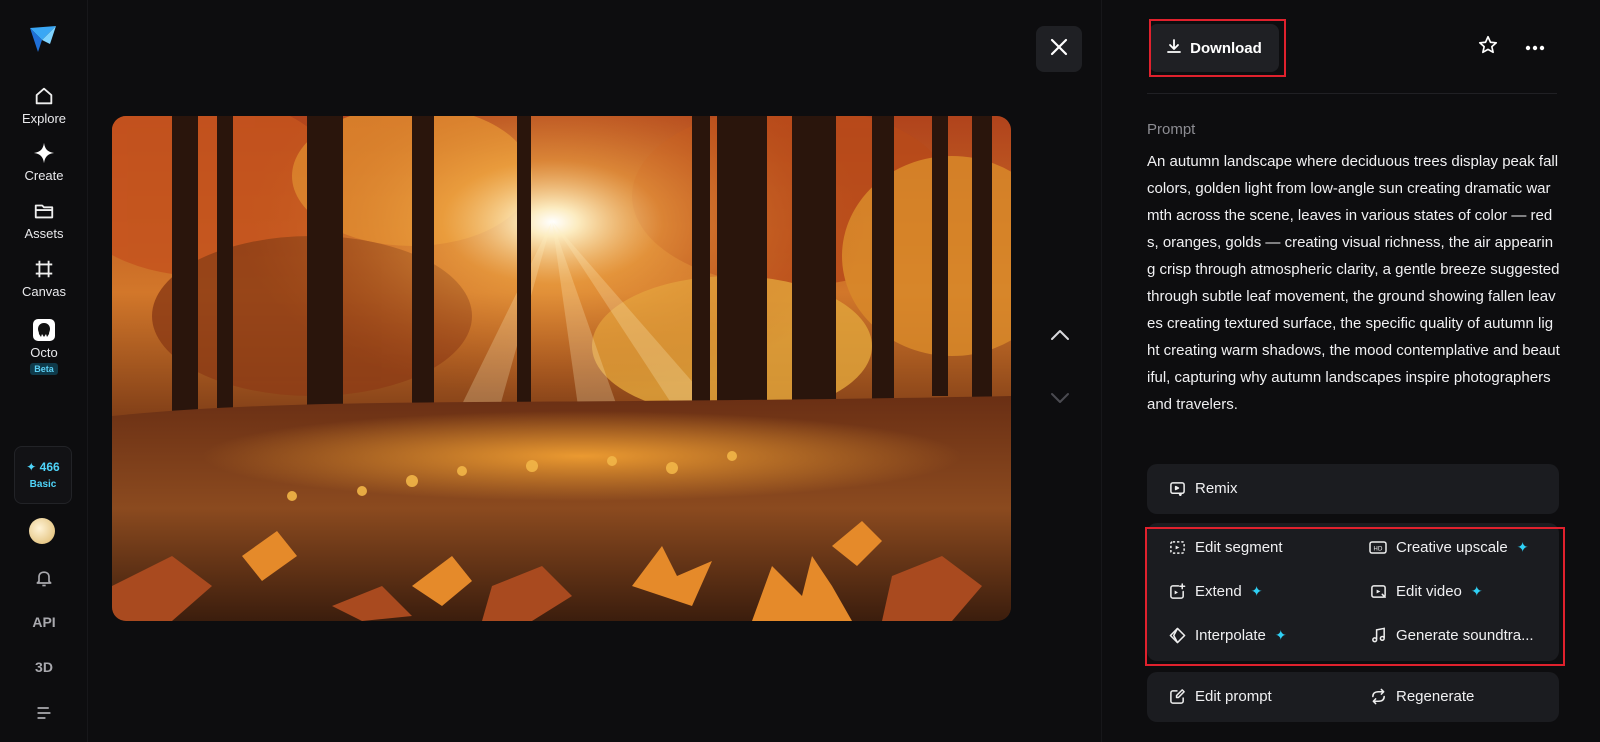 This screenshot has height=742, width=1600. Describe the element at coordinates (43, 484) in the screenshot. I see `plan-label: Basic` at that location.